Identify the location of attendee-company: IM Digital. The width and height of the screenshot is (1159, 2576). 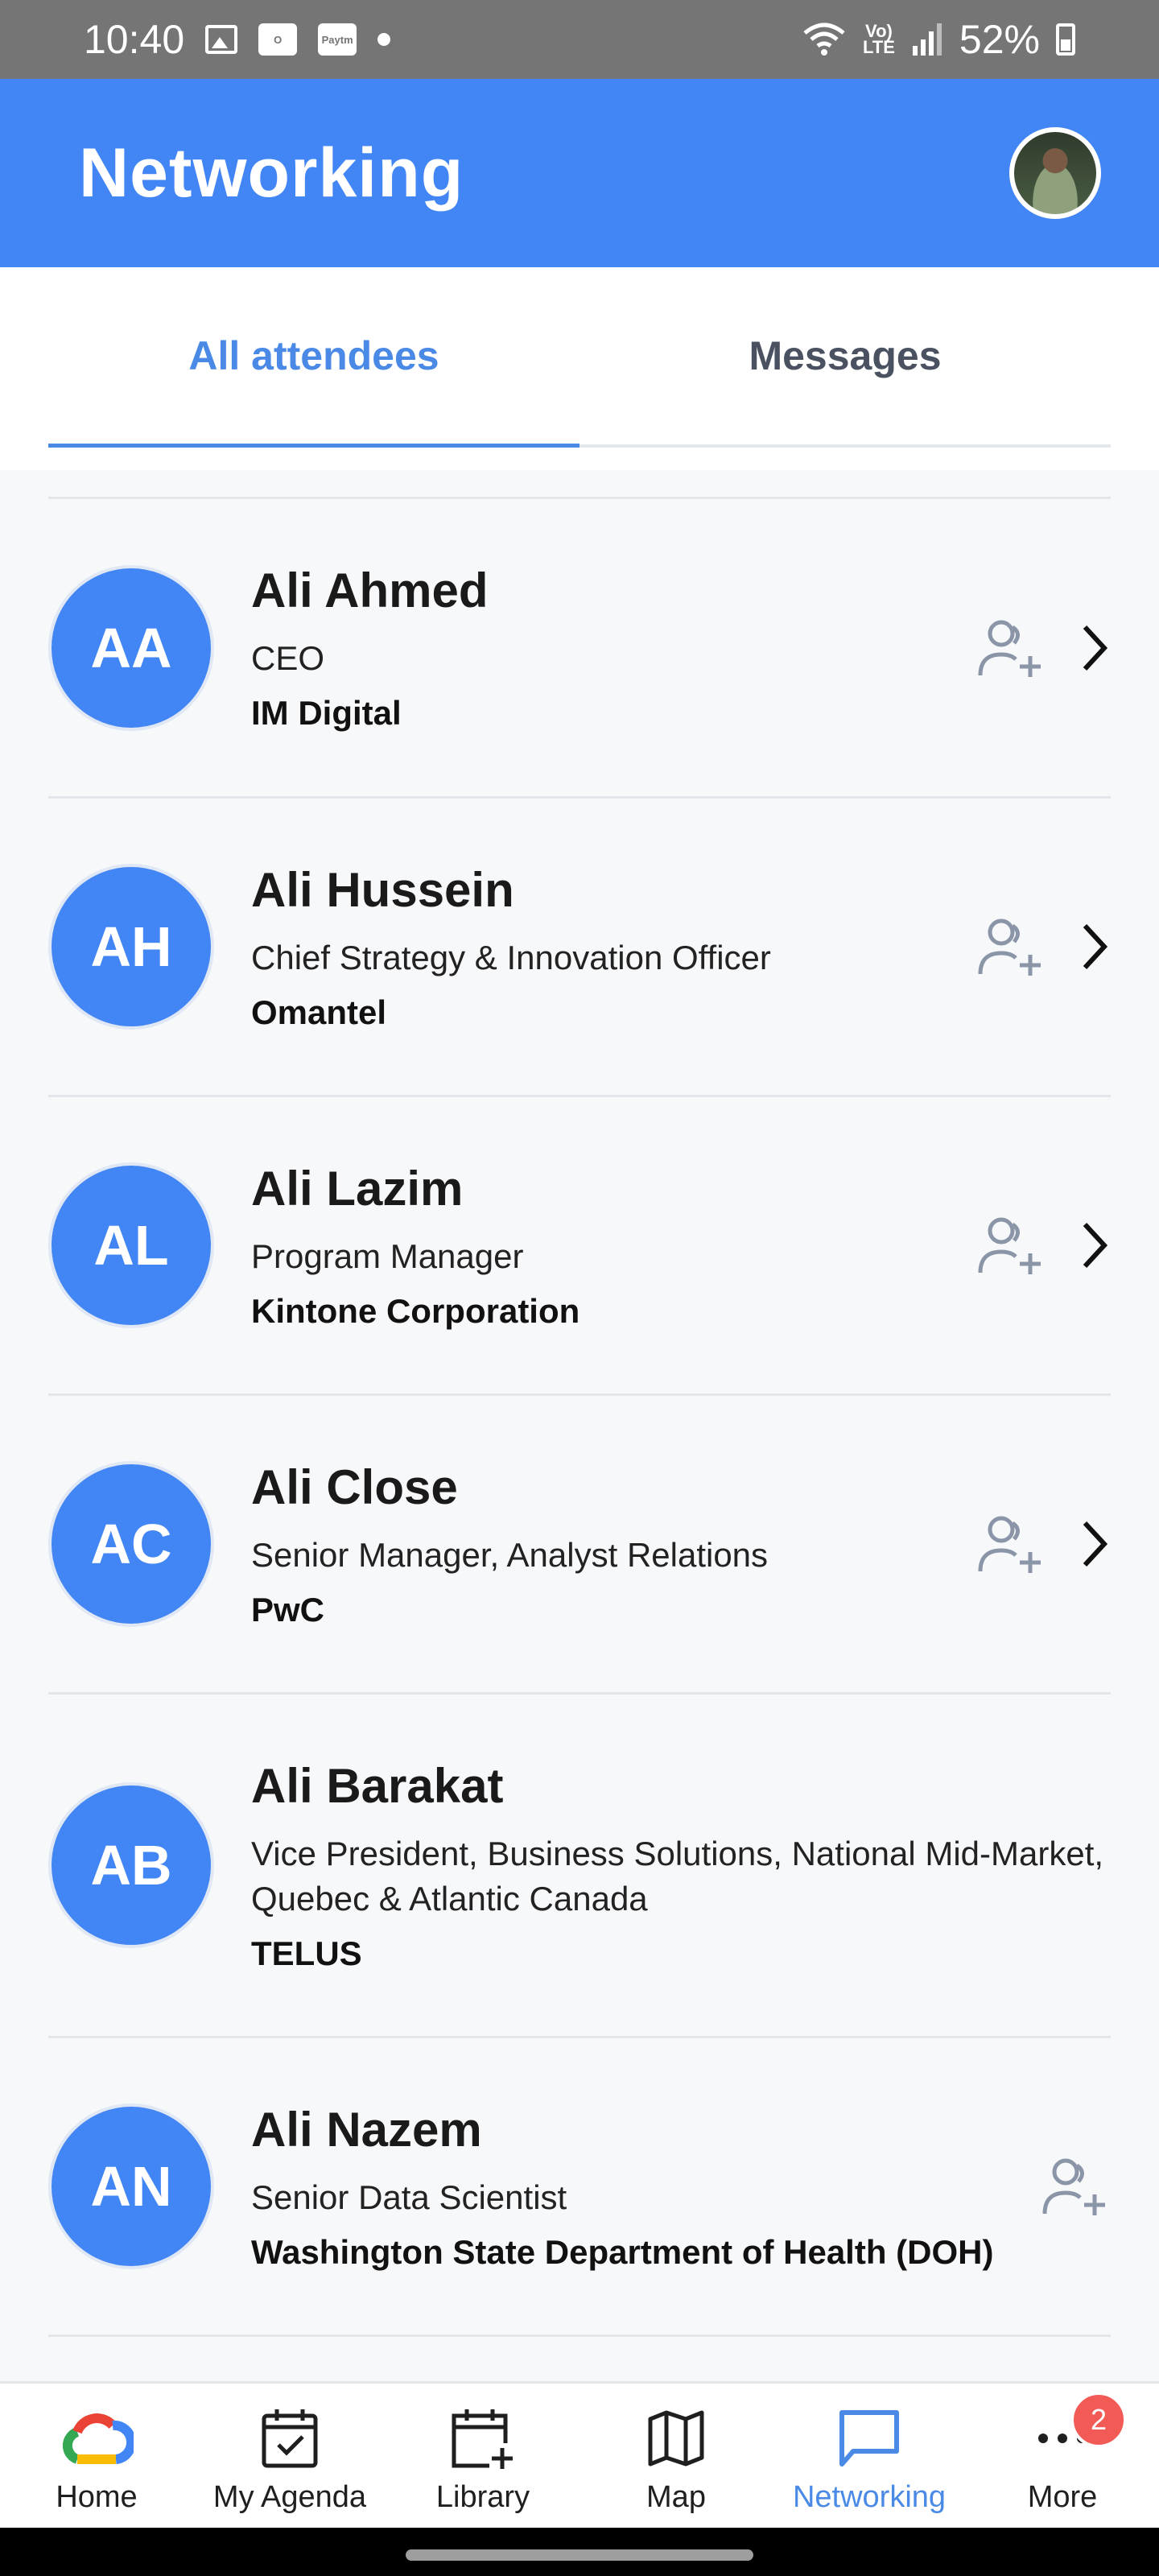
(326, 713).